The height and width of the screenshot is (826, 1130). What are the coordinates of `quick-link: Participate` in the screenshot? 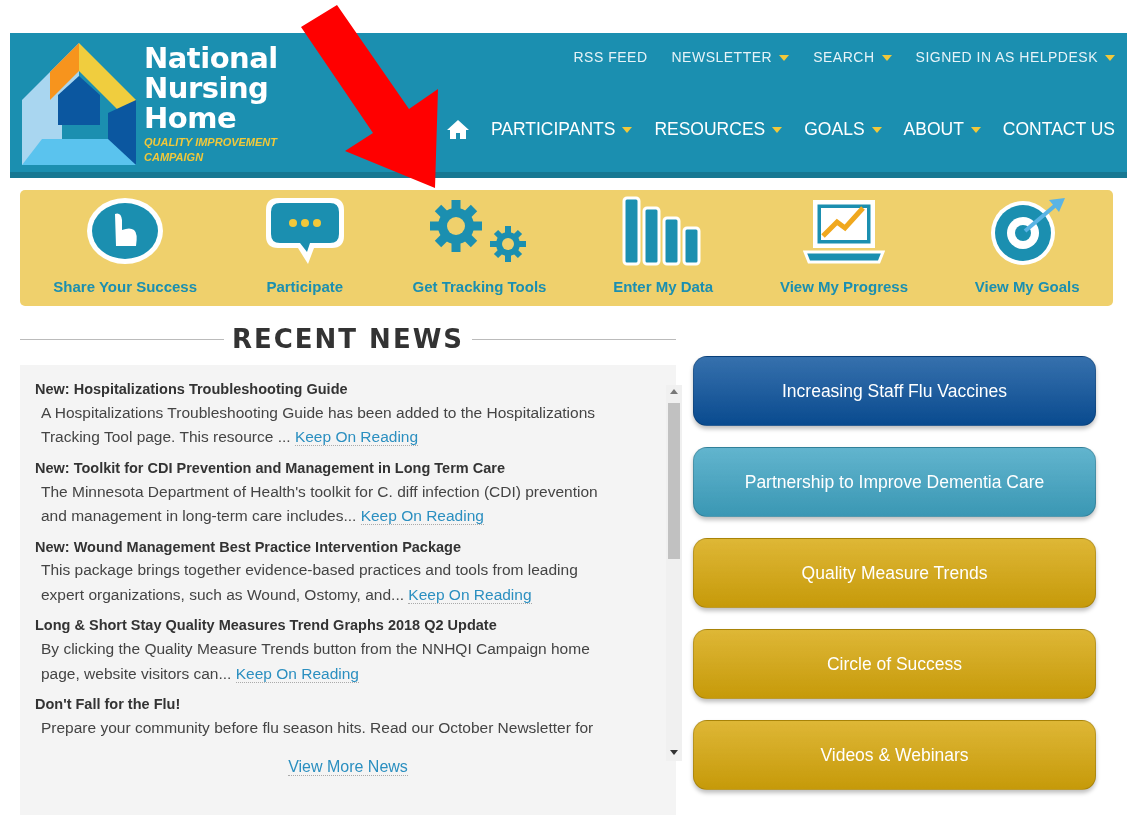 It's located at (305, 286).